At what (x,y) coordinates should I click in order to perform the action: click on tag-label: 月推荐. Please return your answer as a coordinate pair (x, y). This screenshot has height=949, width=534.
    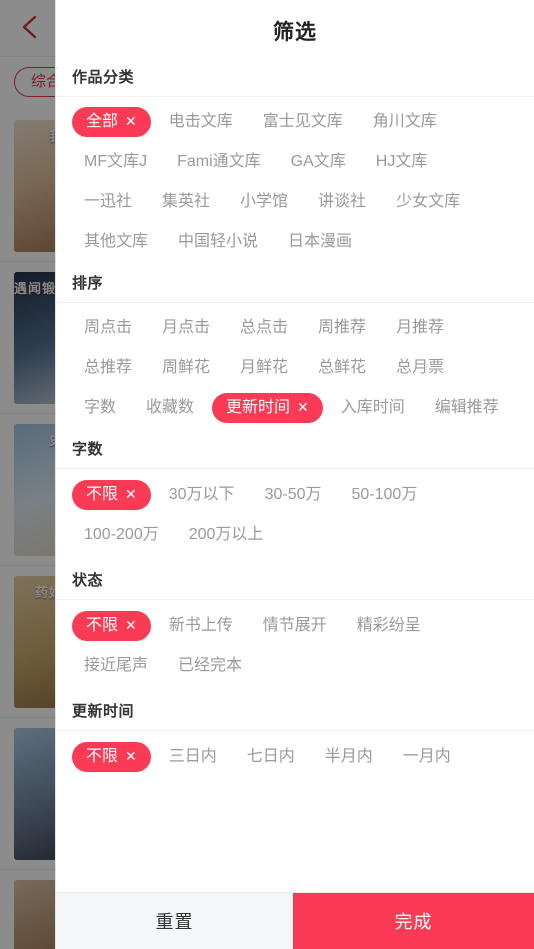
    Looking at the image, I should click on (420, 327).